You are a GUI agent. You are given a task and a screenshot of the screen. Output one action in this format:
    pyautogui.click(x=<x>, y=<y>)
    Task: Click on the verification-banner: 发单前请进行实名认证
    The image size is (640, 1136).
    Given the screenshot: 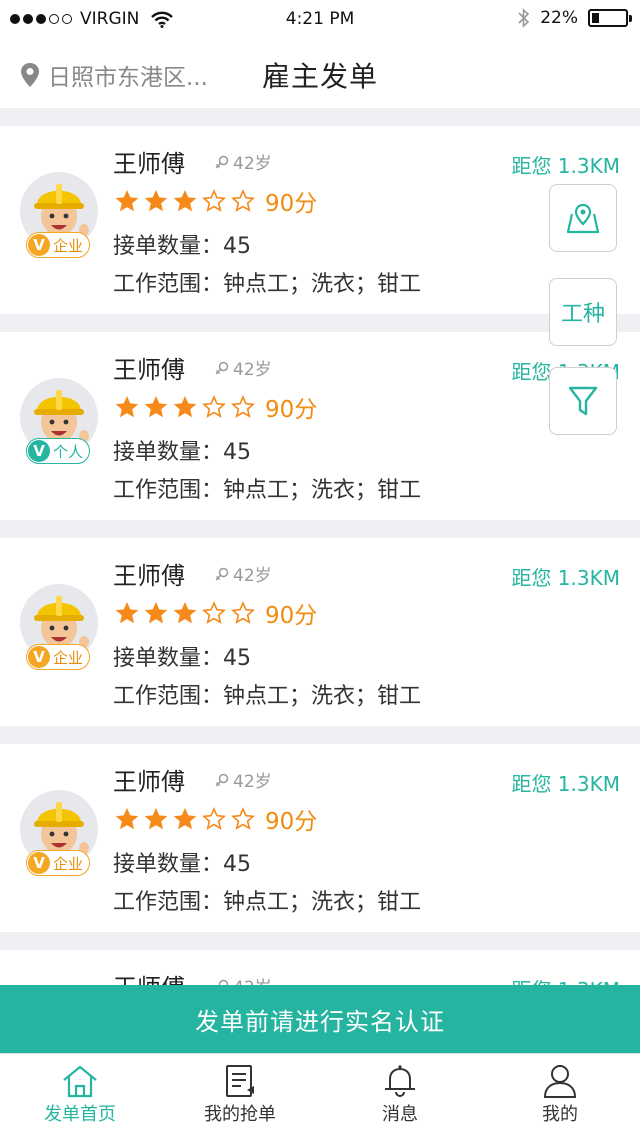 What is the action you would take?
    pyautogui.click(x=320, y=1019)
    